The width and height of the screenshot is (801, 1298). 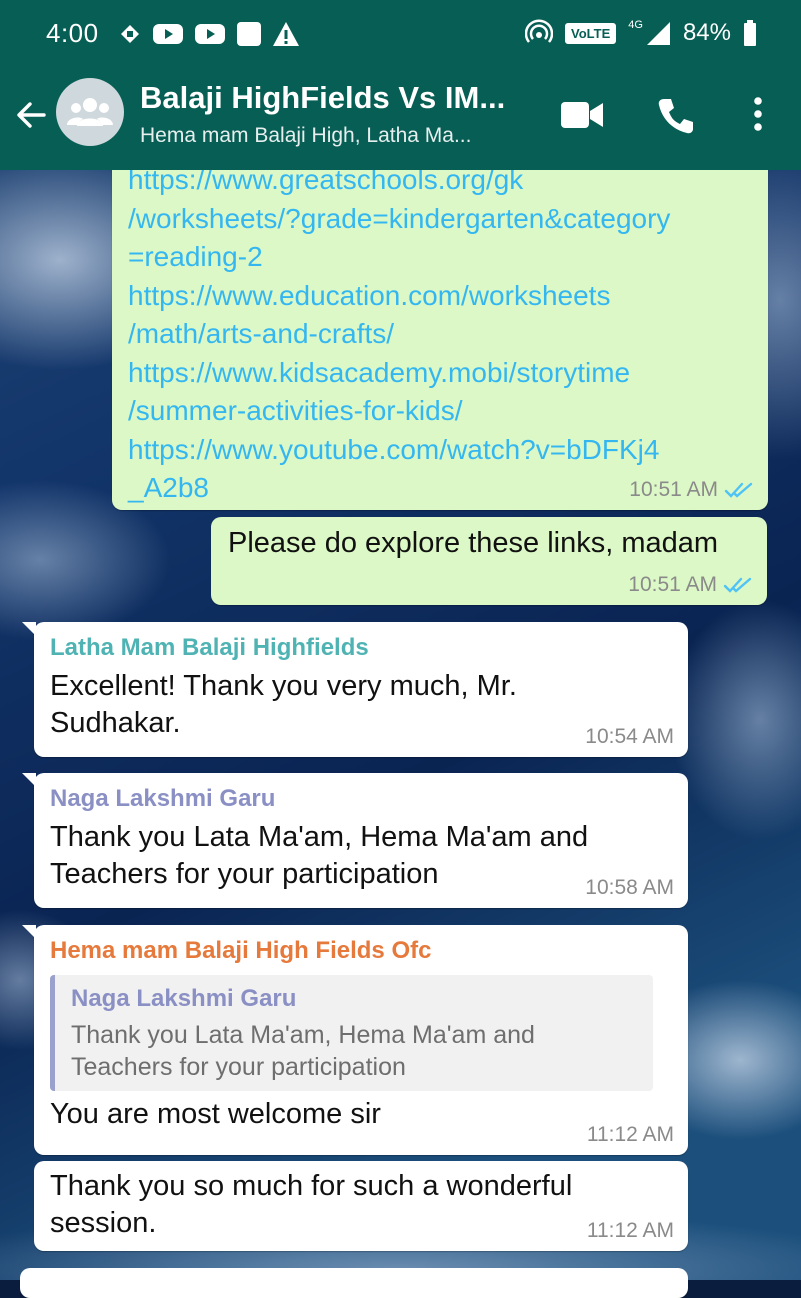 What do you see at coordinates (184, 998) in the screenshot?
I see `quoted-sender: Naga Lakshmi Garu` at bounding box center [184, 998].